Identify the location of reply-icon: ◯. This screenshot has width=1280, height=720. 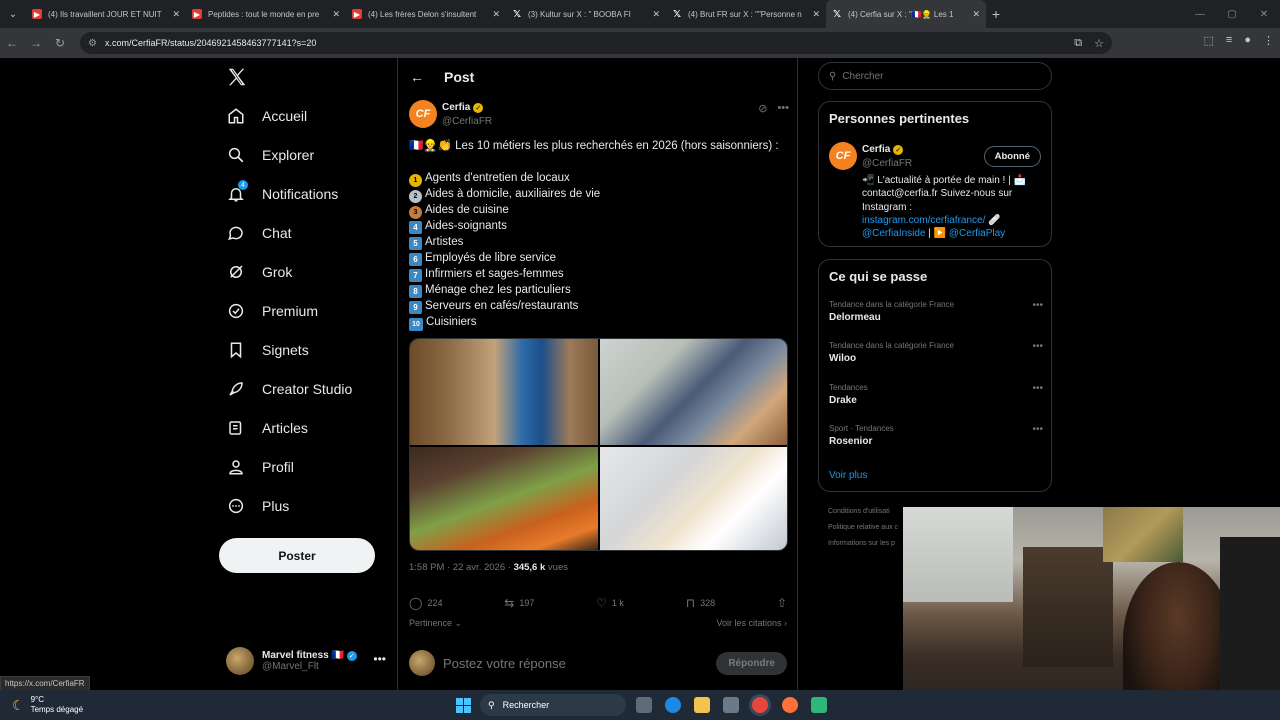
(416, 603).